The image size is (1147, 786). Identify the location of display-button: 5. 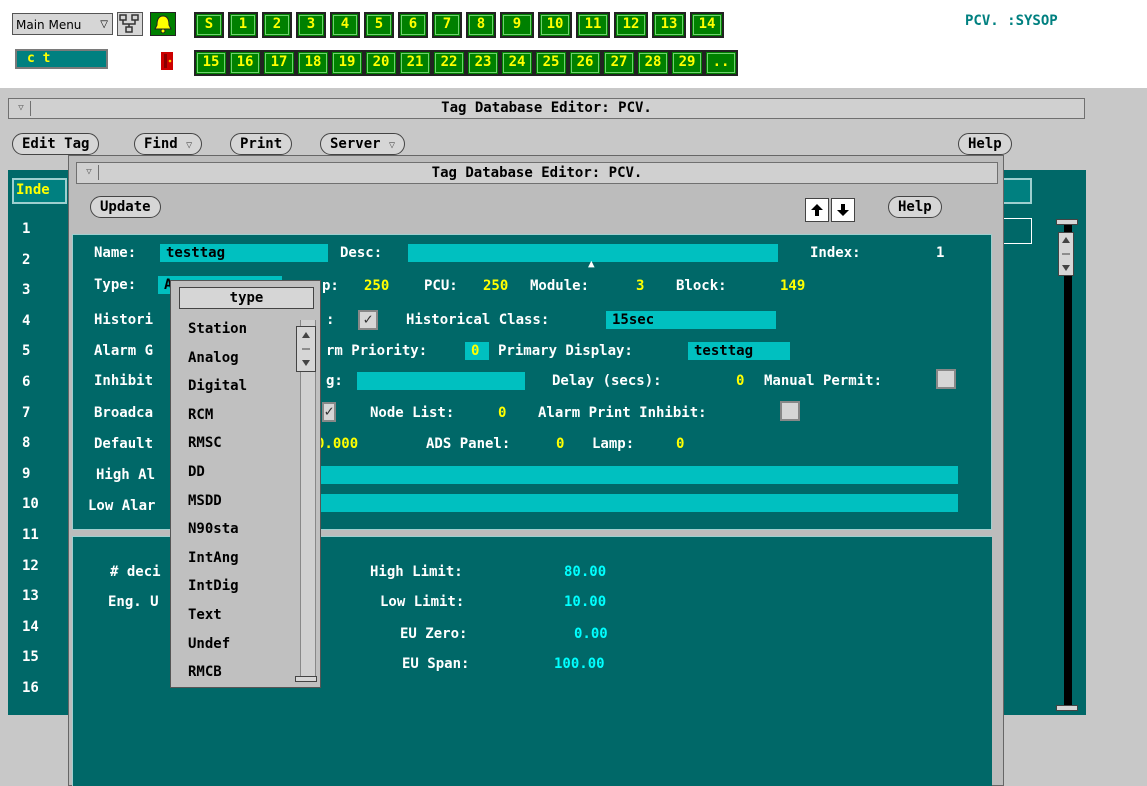
(379, 25).